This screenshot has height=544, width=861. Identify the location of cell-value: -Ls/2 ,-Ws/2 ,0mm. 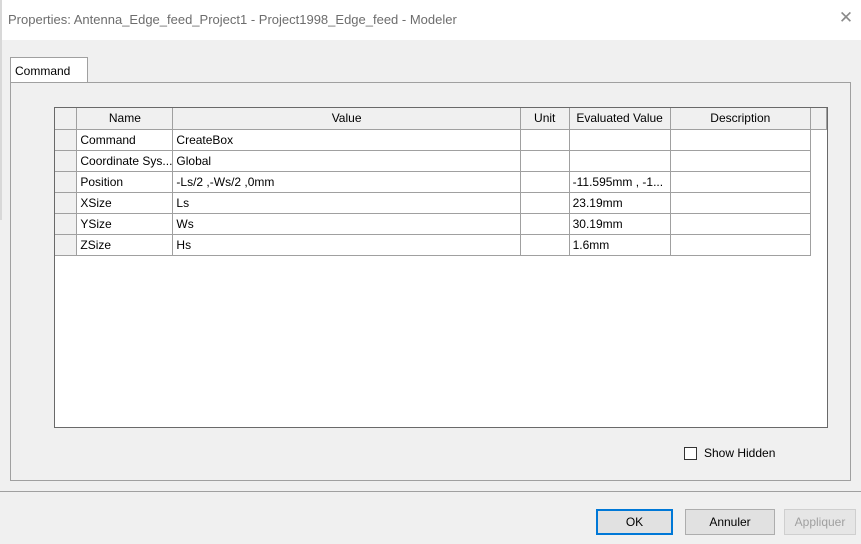
(346, 181).